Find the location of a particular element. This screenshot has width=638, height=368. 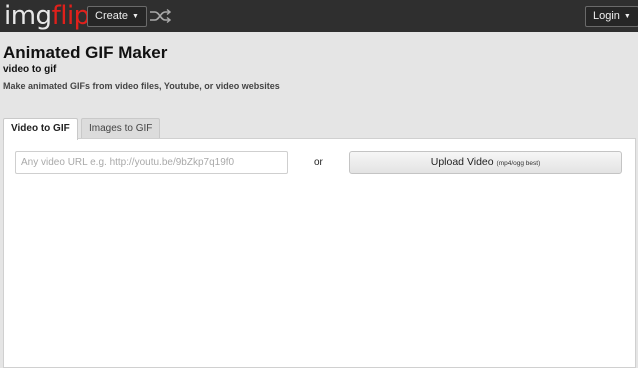

login-label: Login is located at coordinates (606, 16).